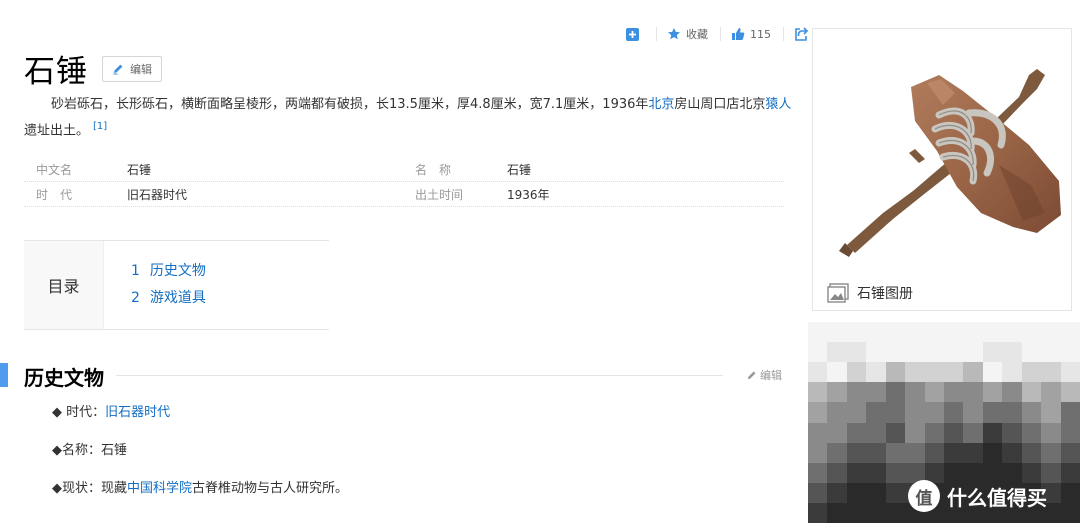 Image resolution: width=1080 pixels, height=523 pixels. What do you see at coordinates (764, 375) in the screenshot?
I see `section-edit-button: 编辑` at bounding box center [764, 375].